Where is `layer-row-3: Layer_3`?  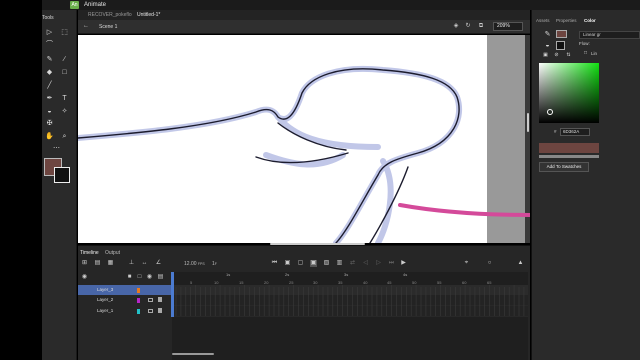 layer-row-3: Layer_3 is located at coordinates (124, 290).